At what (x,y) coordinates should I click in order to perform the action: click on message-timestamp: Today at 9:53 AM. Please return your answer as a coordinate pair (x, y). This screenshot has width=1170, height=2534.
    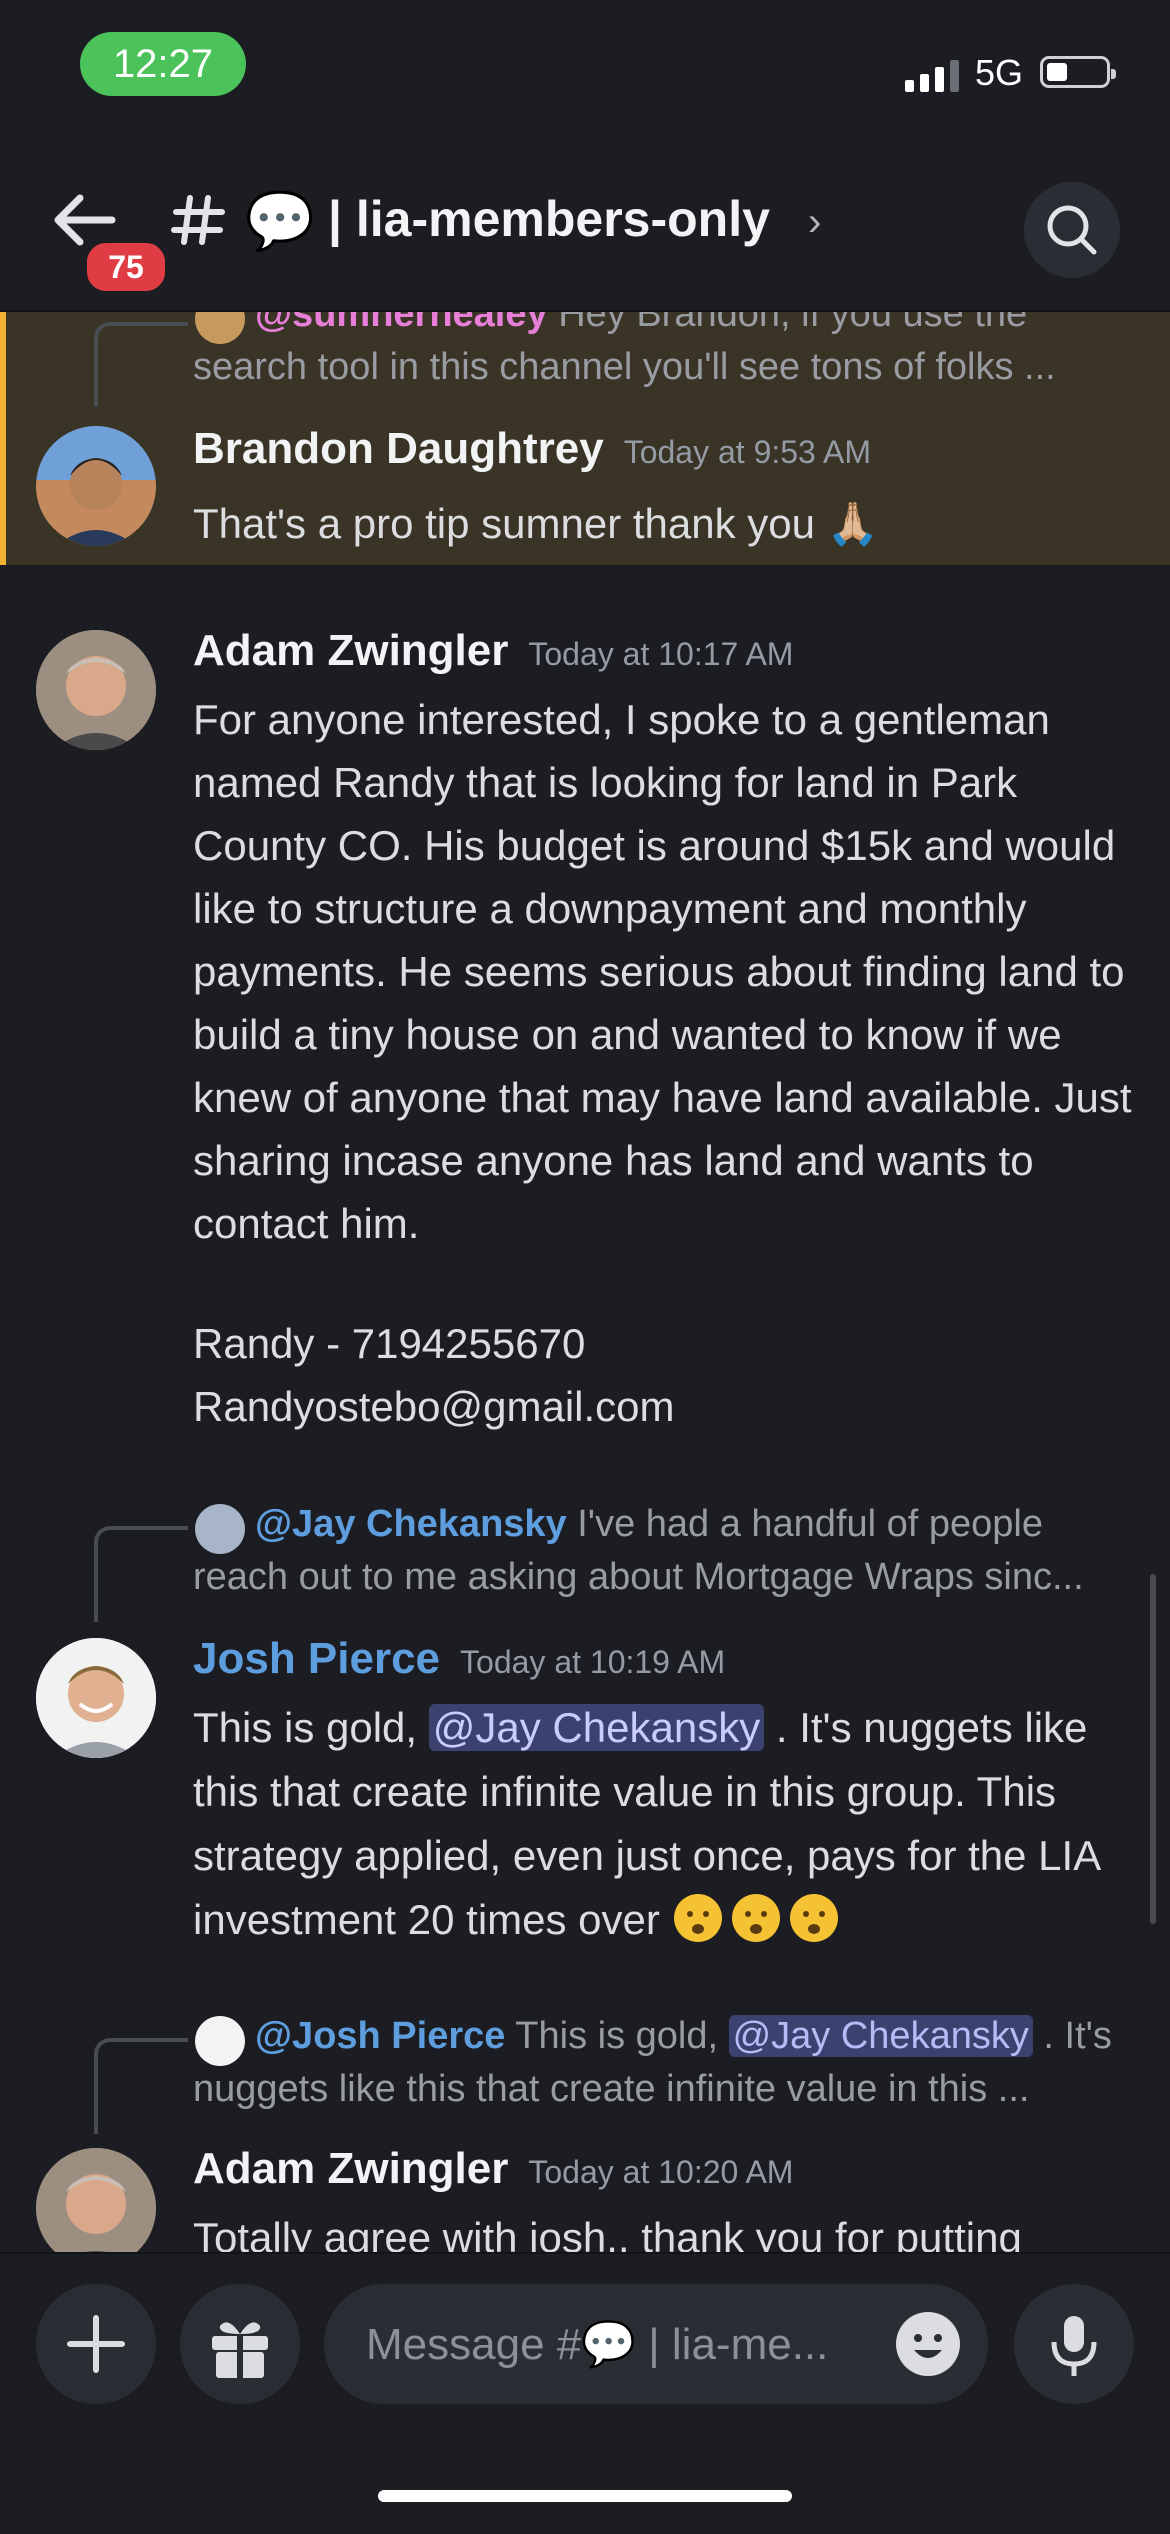
    Looking at the image, I should click on (747, 452).